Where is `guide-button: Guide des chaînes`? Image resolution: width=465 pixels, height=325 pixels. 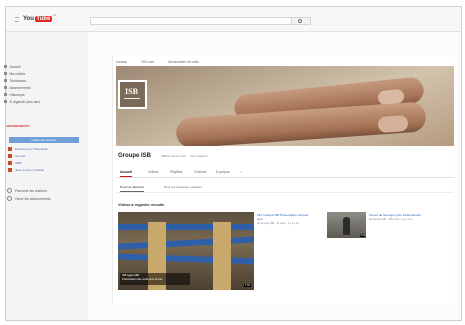
guide-button: Guide des chaînes is located at coordinates (44, 140).